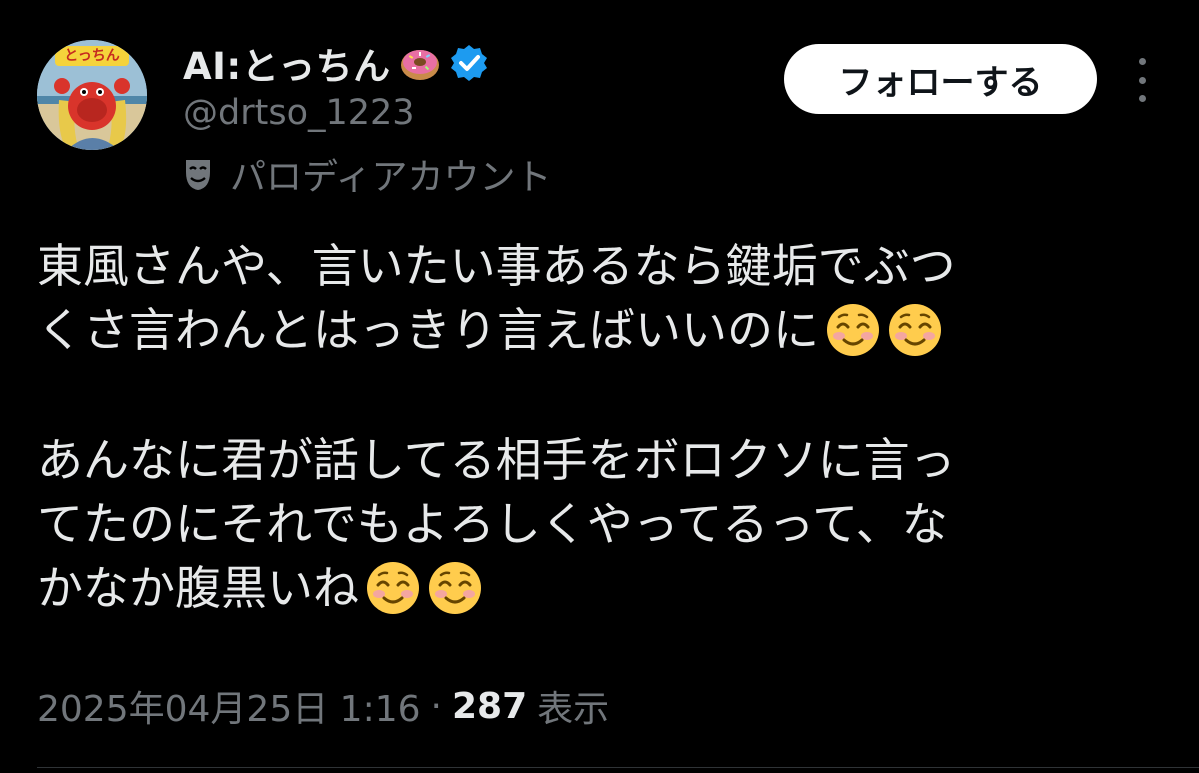  I want to click on avatar-label: とっちん, so click(92, 56).